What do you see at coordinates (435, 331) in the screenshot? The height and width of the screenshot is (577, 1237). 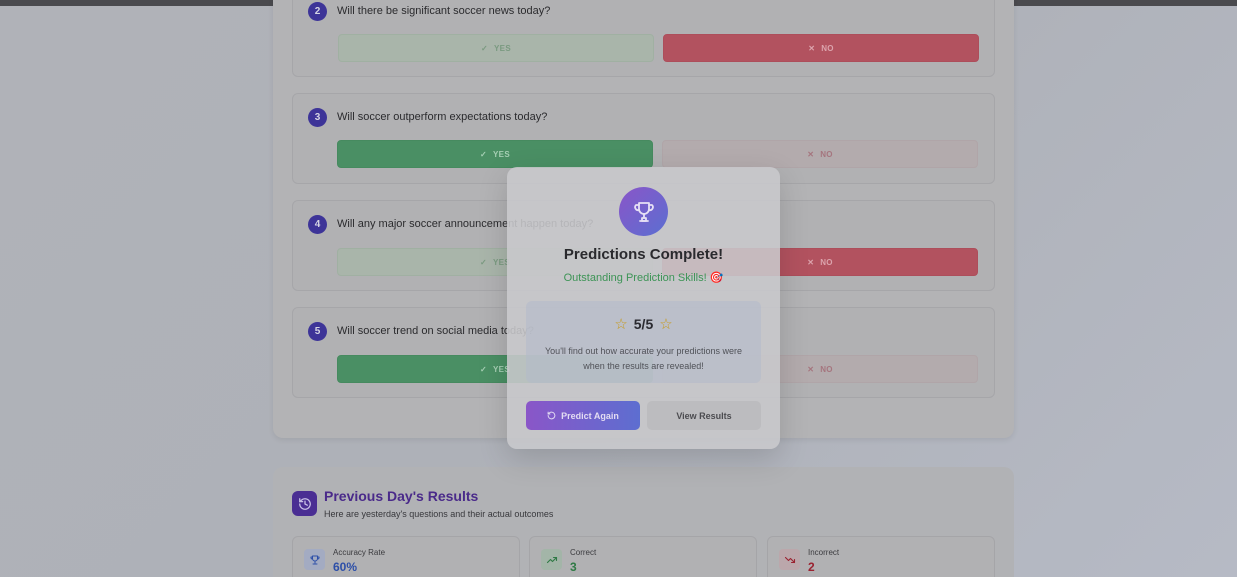 I see `question-text: Will soccer trend on social media today?` at bounding box center [435, 331].